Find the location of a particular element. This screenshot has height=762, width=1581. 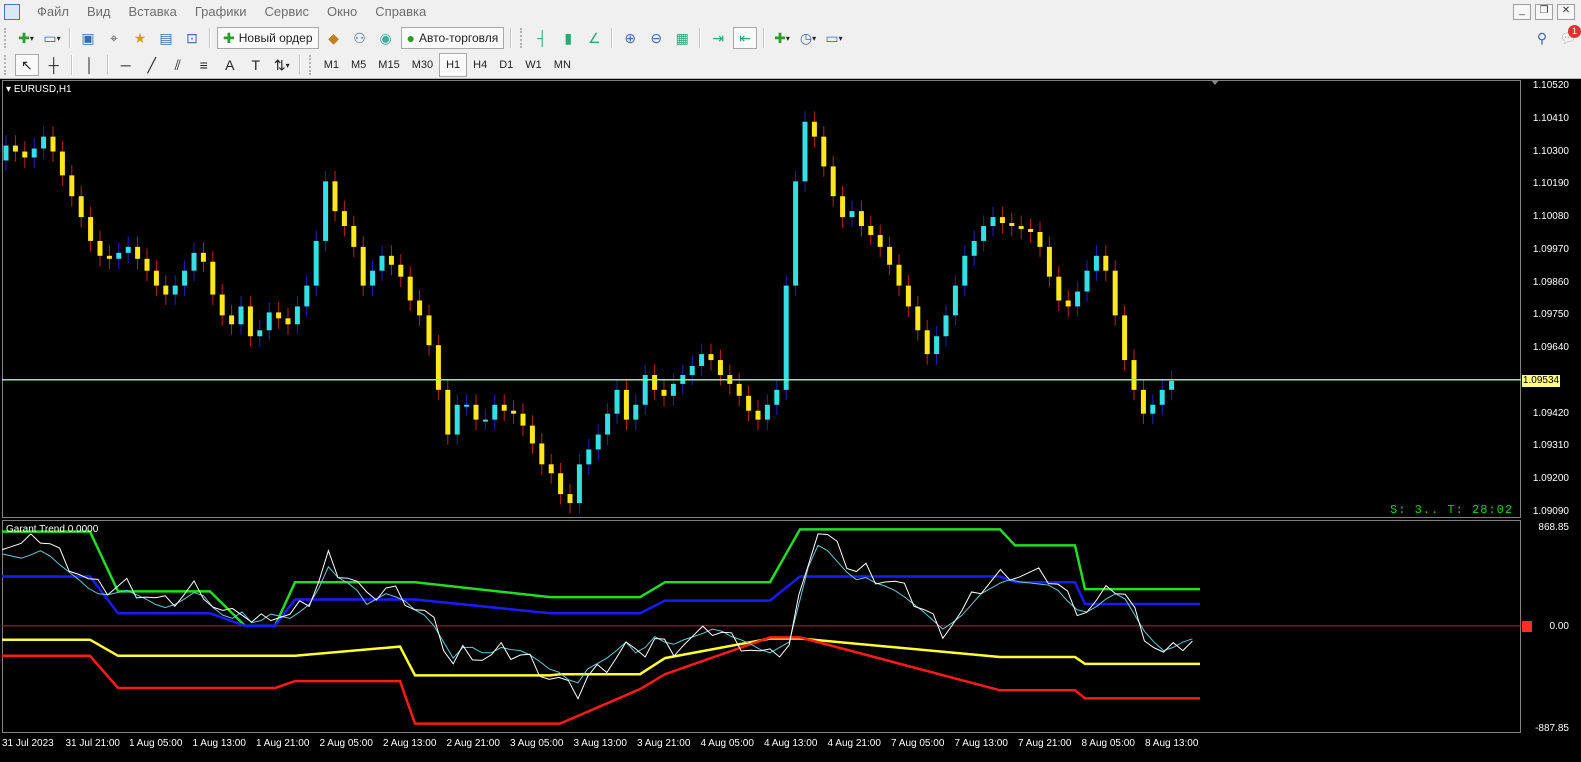

price-axis-label: 1.09420 is located at coordinates (1550, 413).